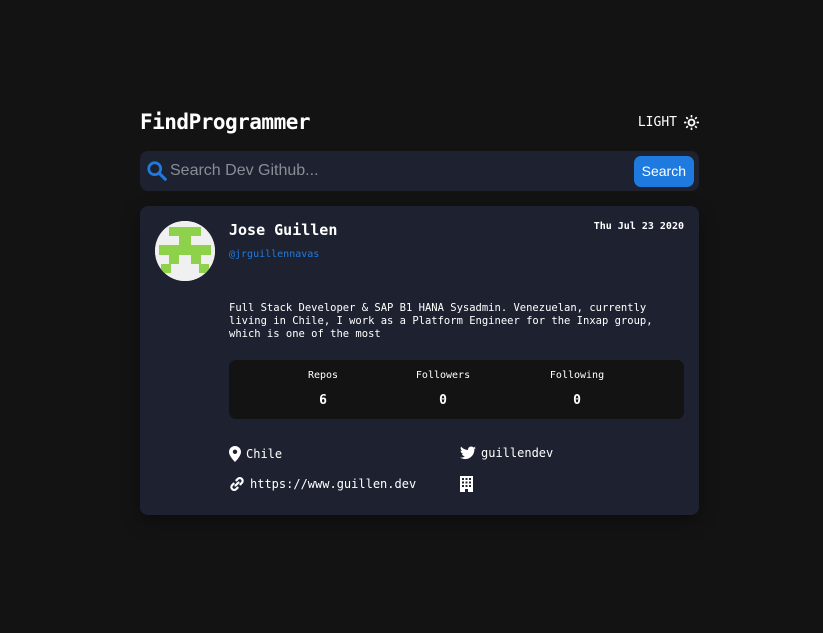  I want to click on building-icon, so click(466, 484).